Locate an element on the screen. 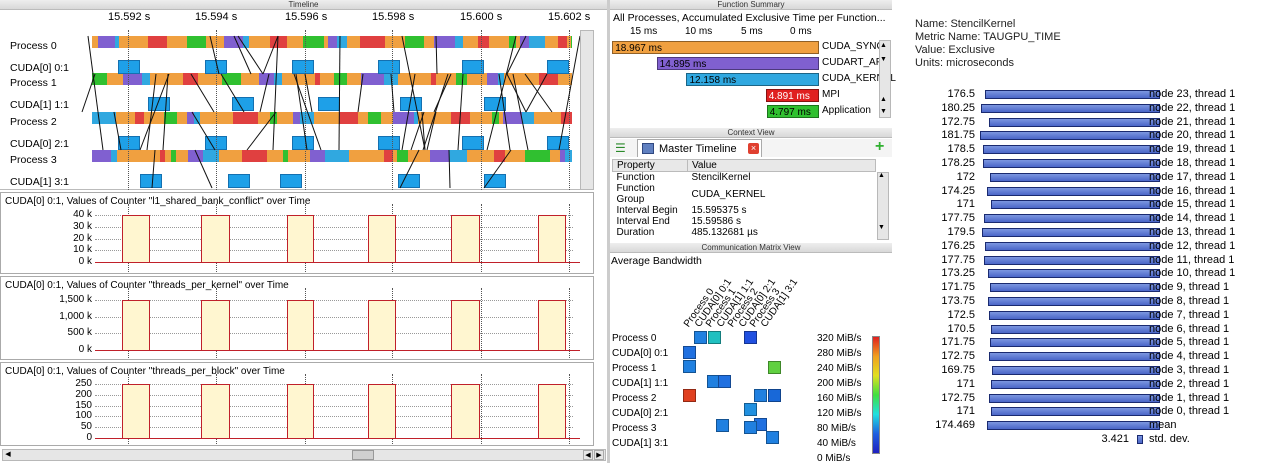  profile-label: node 13, thread 1 is located at coordinates (1192, 232).